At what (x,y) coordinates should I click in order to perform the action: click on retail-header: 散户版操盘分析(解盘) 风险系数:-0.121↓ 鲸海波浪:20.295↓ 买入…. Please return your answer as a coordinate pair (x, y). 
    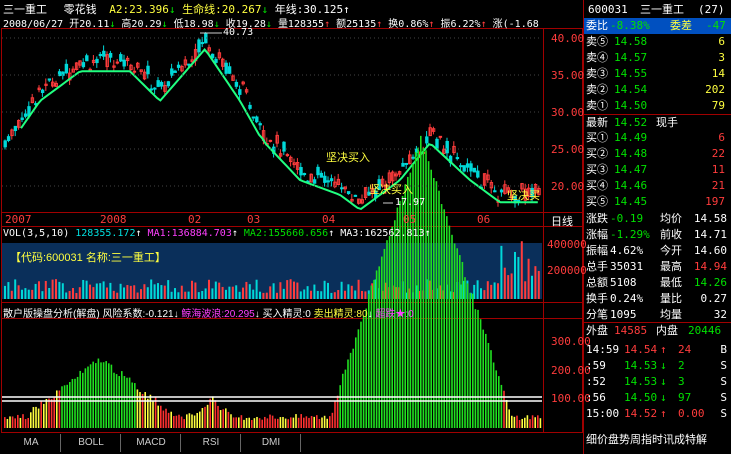
    Looking at the image, I should click on (208, 314).